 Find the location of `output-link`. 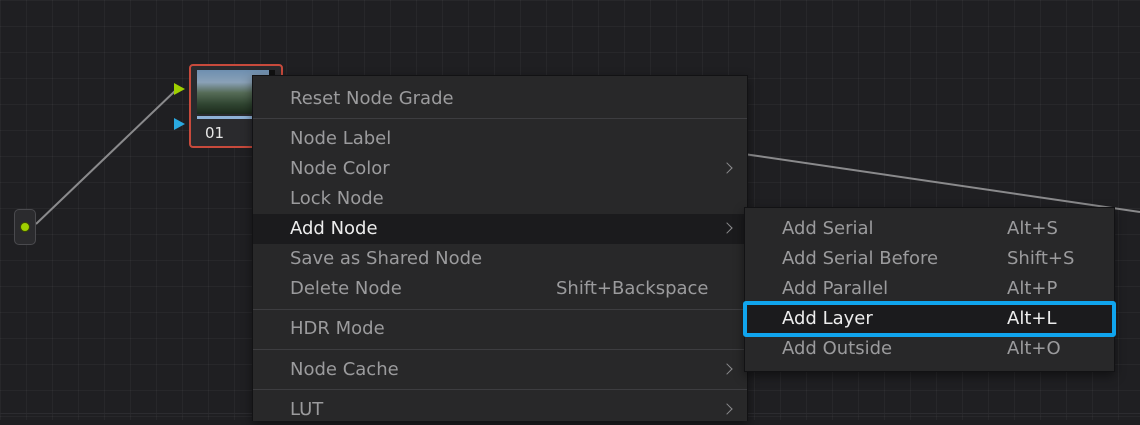

output-link is located at coordinates (941, 183).